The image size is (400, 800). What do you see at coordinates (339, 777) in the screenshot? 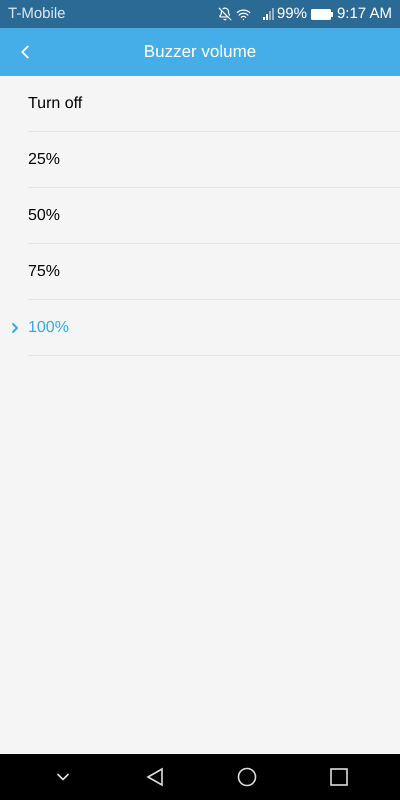
I see `recents-icon` at bounding box center [339, 777].